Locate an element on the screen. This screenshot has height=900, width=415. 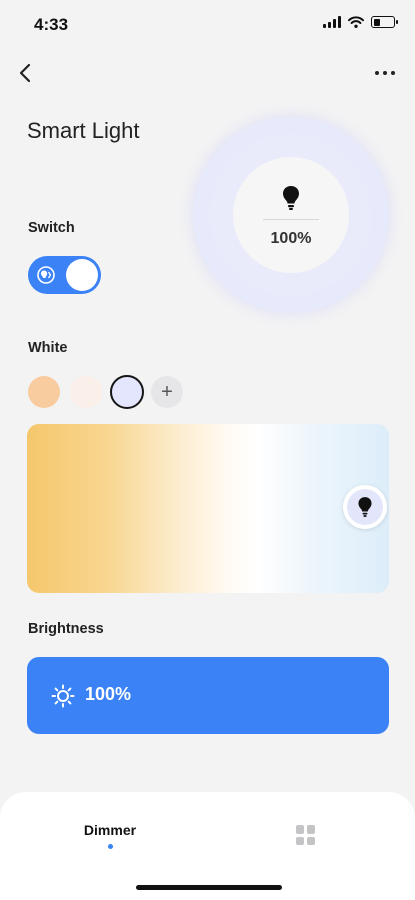
more-options-button is located at coordinates (385, 73).